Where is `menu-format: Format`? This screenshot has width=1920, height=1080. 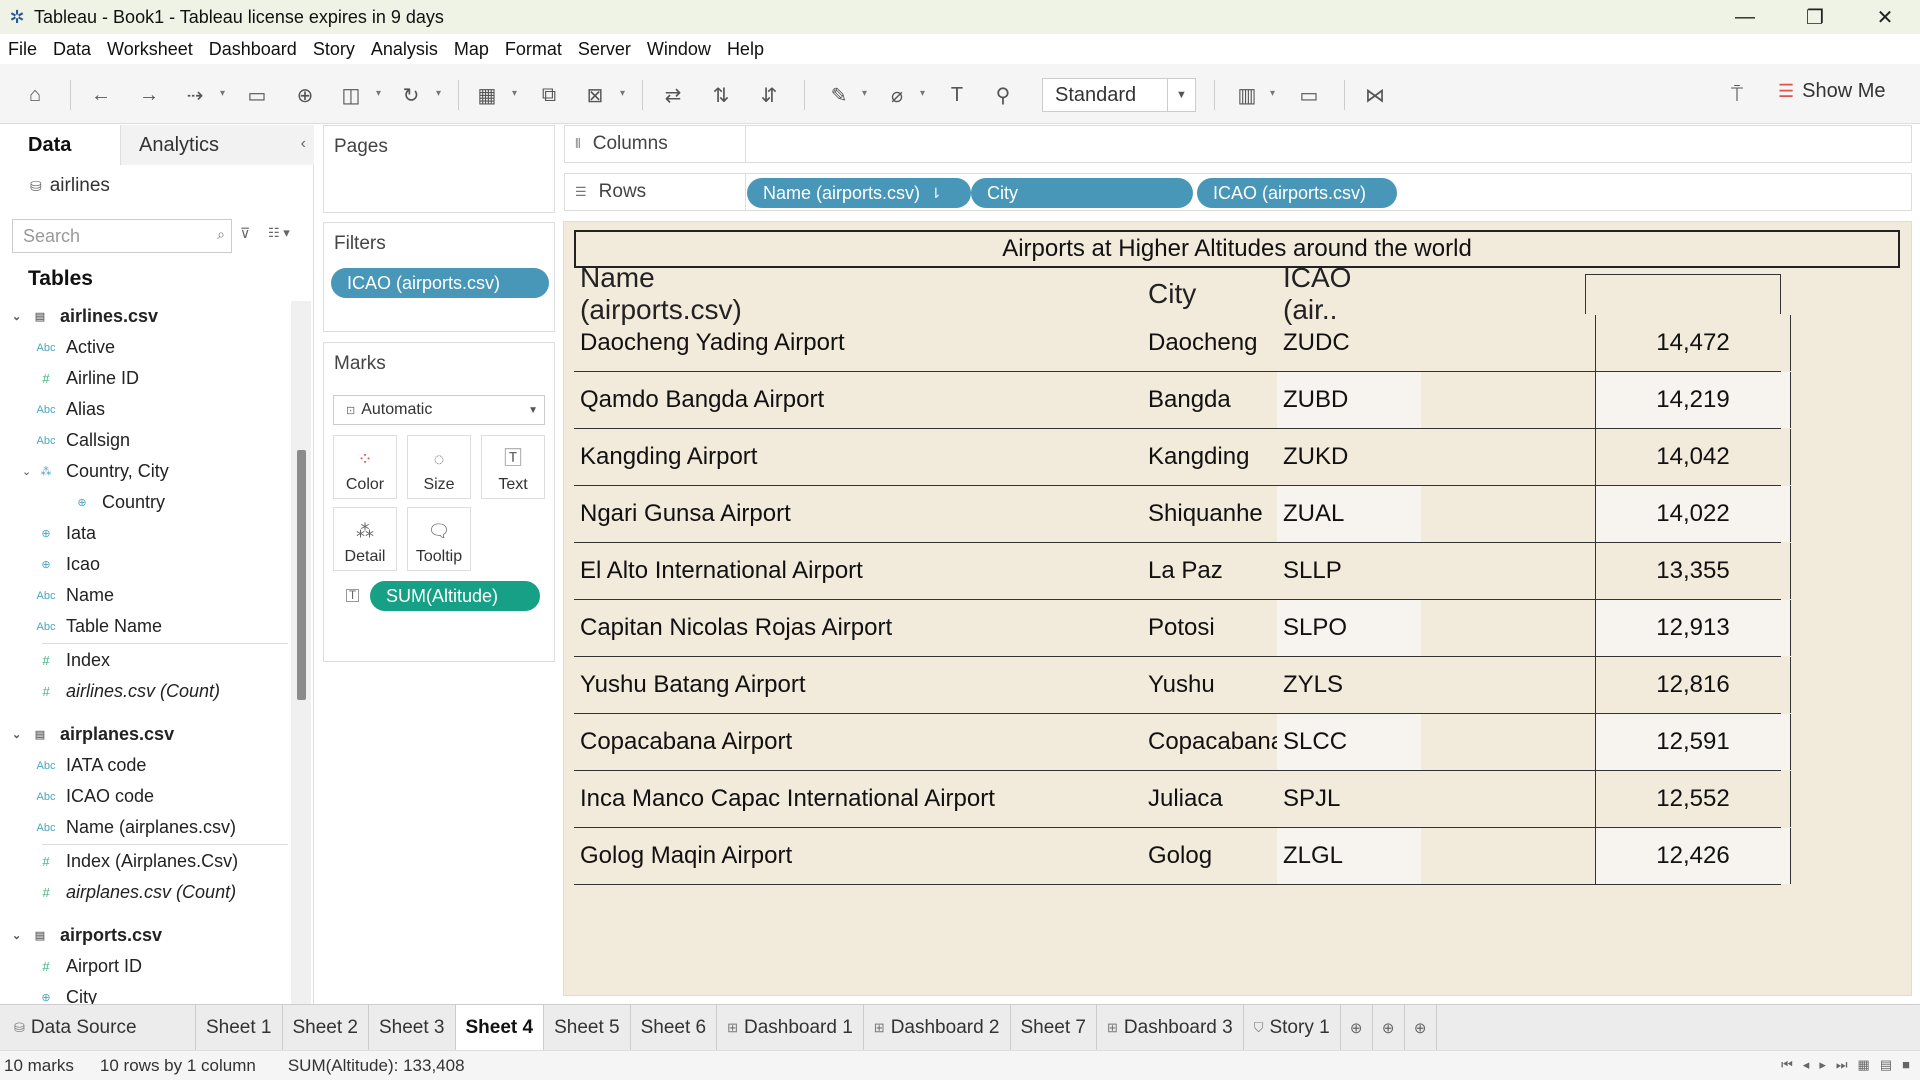 menu-format: Format is located at coordinates (533, 49).